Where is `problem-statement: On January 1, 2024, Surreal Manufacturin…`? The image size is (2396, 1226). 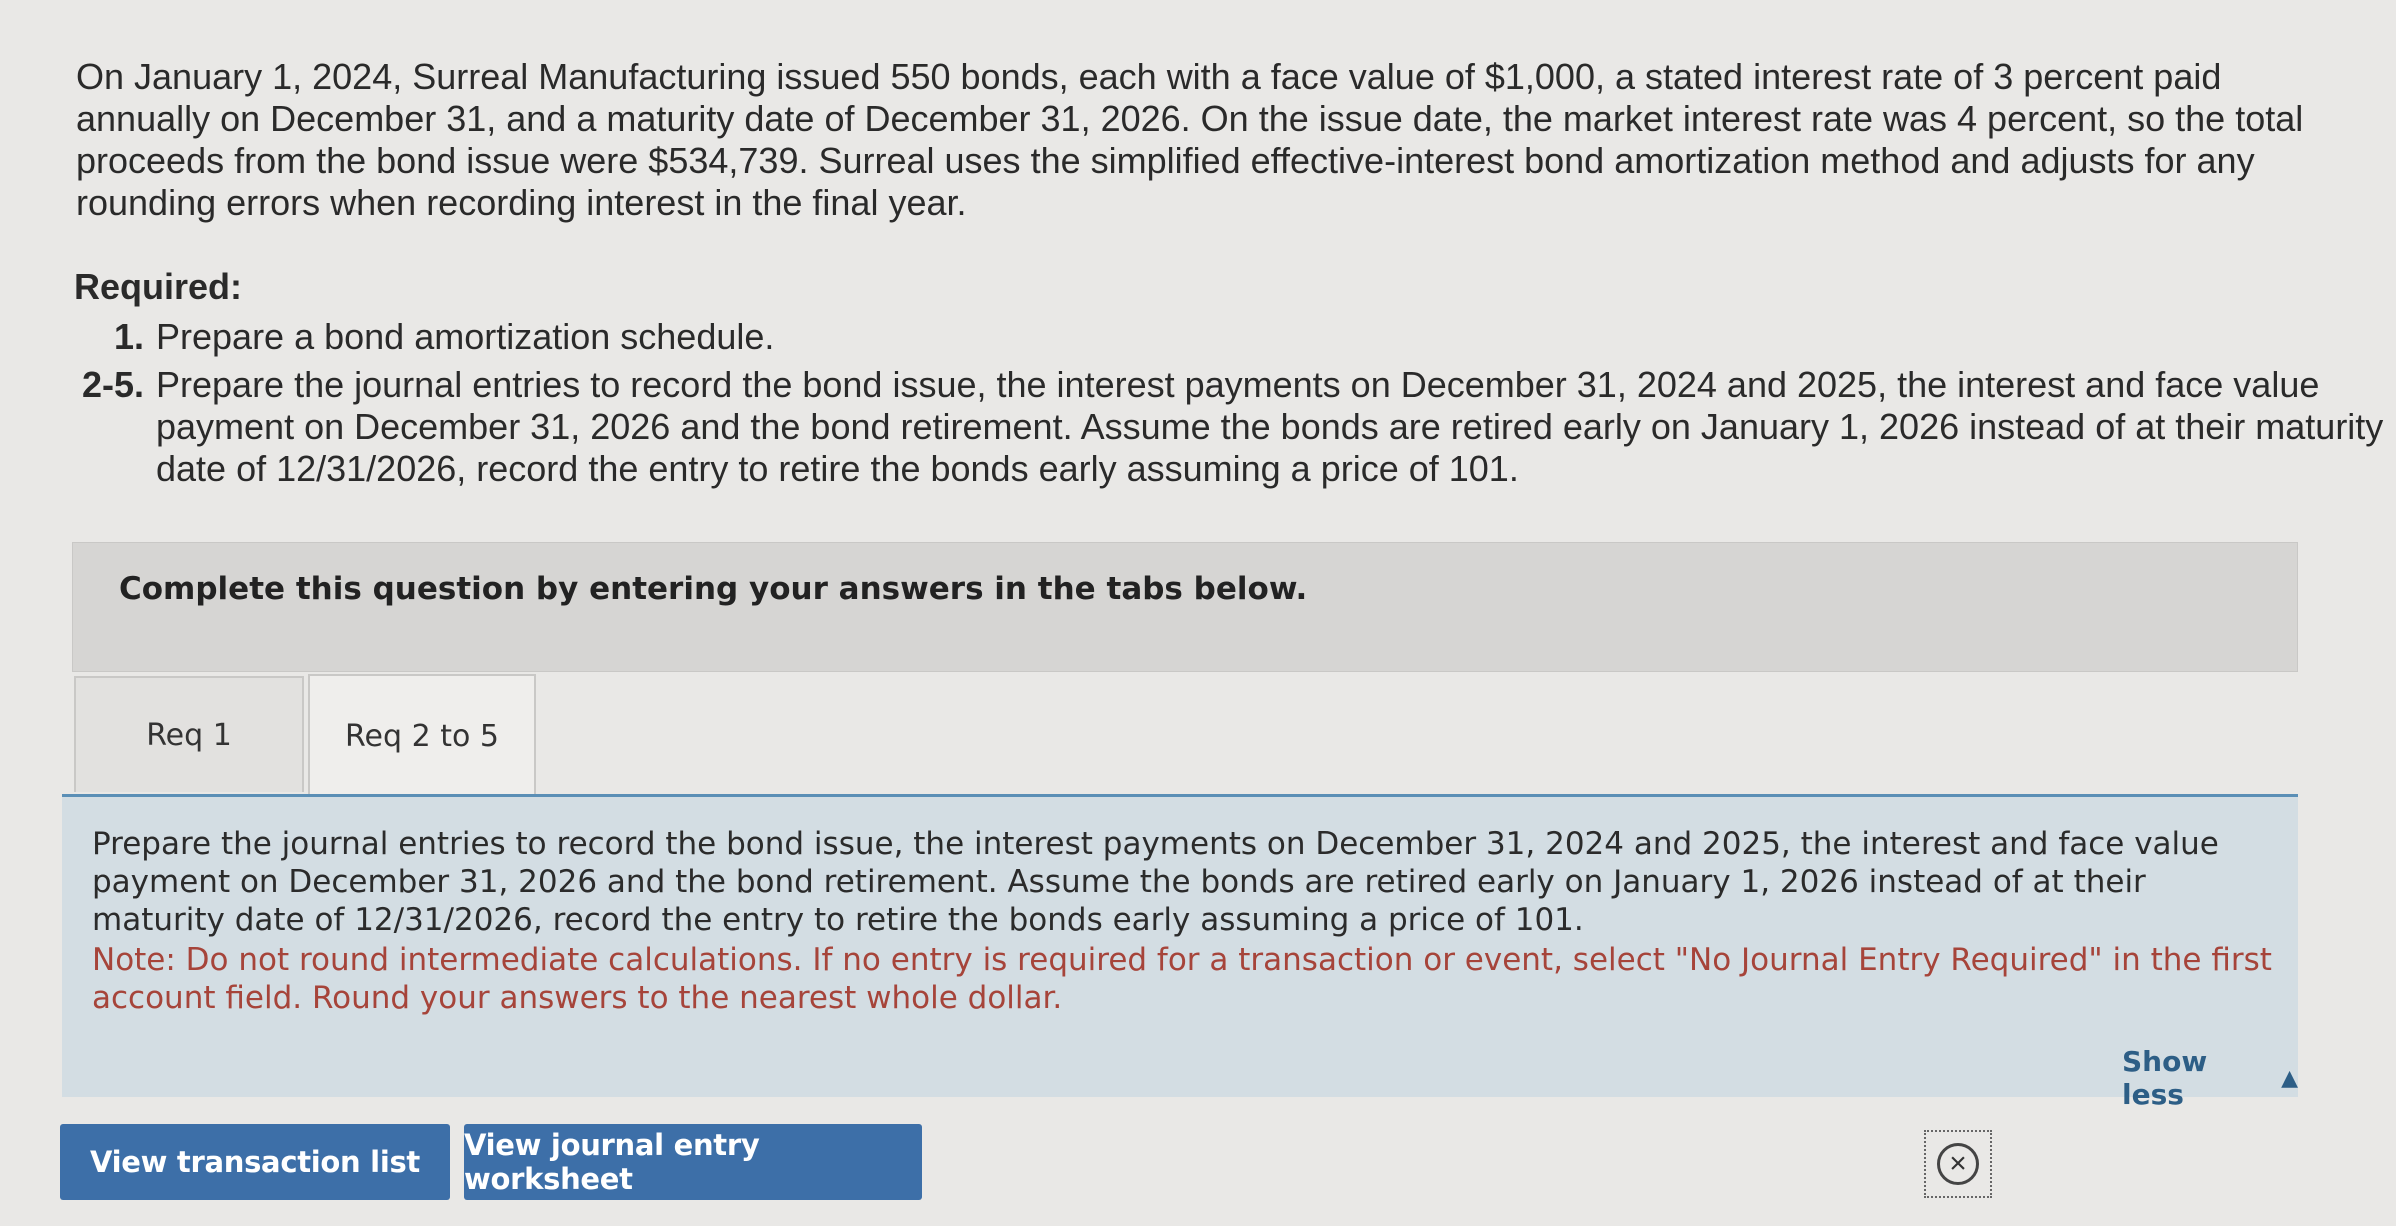 problem-statement: On January 1, 2024, Surreal Manufacturin… is located at coordinates (1190, 139).